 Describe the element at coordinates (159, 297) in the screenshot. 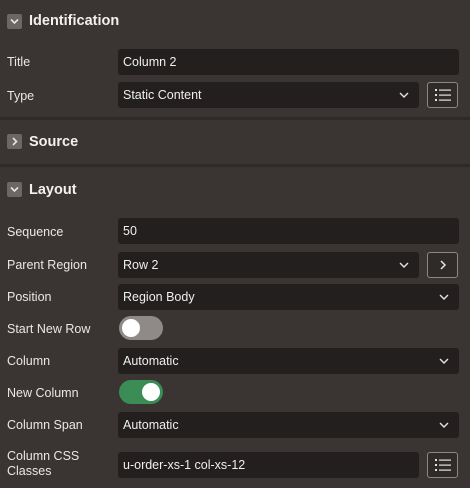

I see `position-value: Region Body` at that location.